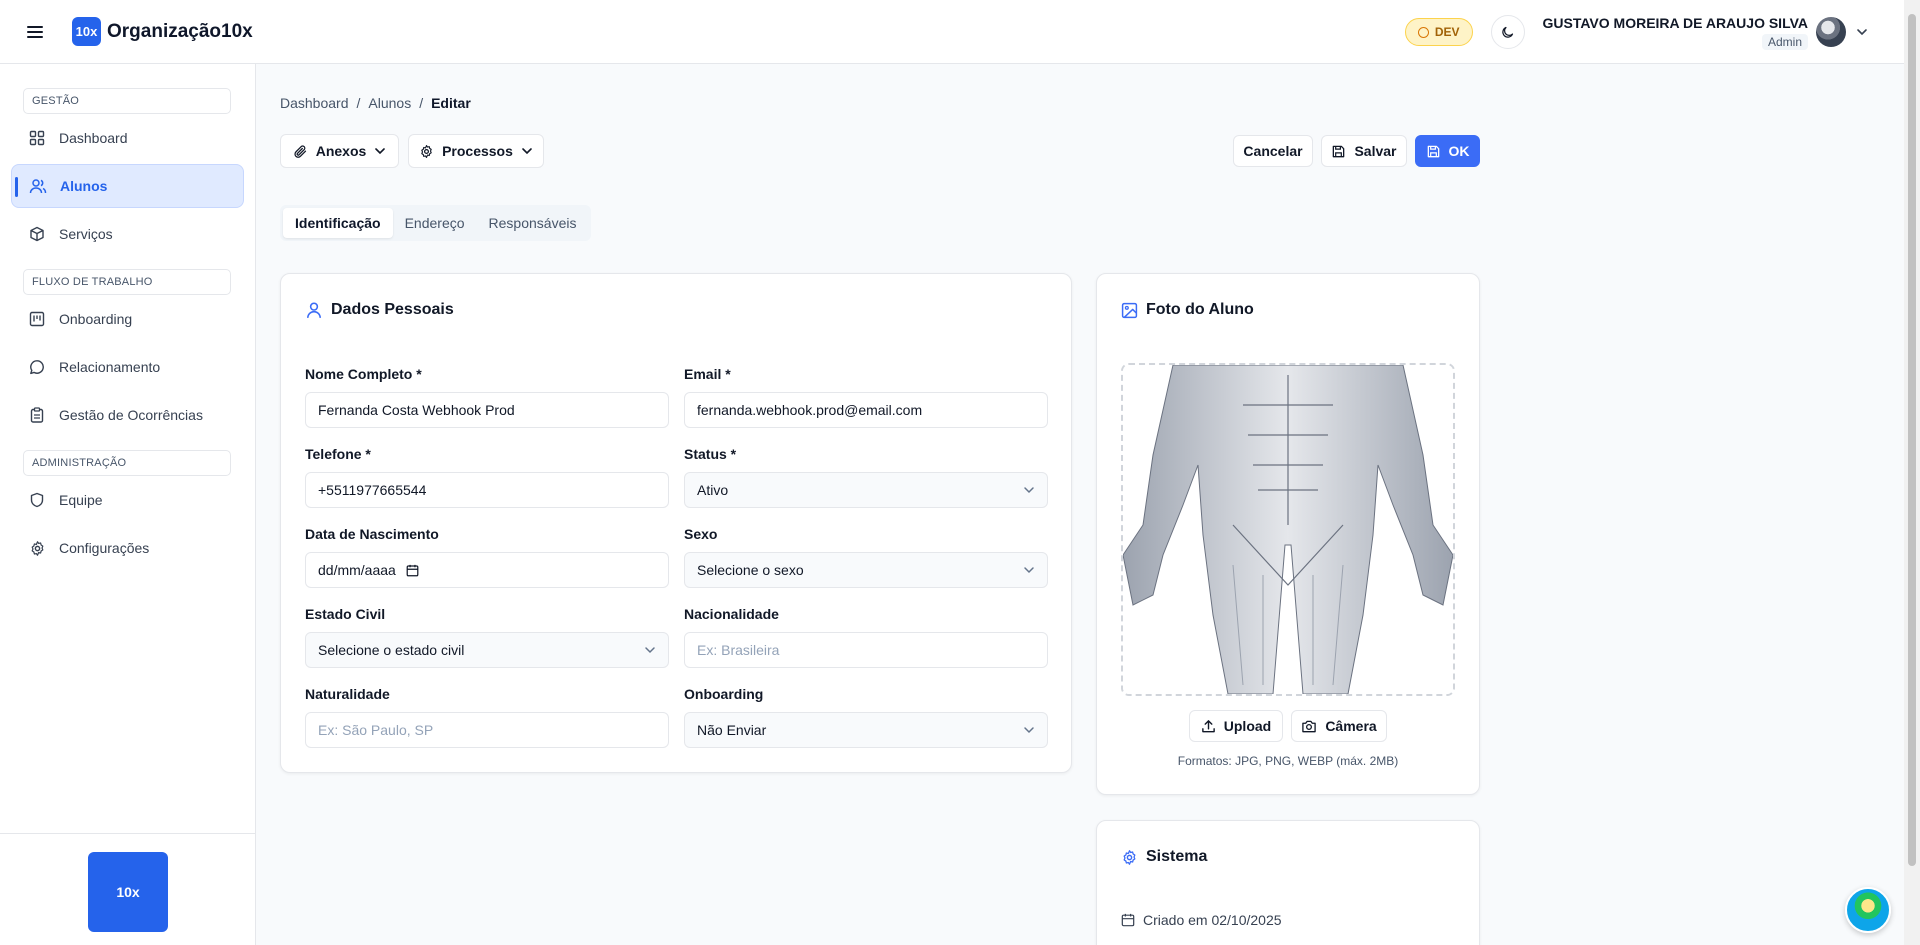 This screenshot has width=1920, height=945. I want to click on marital-status-value: Selecione o estado civil, so click(391, 650).